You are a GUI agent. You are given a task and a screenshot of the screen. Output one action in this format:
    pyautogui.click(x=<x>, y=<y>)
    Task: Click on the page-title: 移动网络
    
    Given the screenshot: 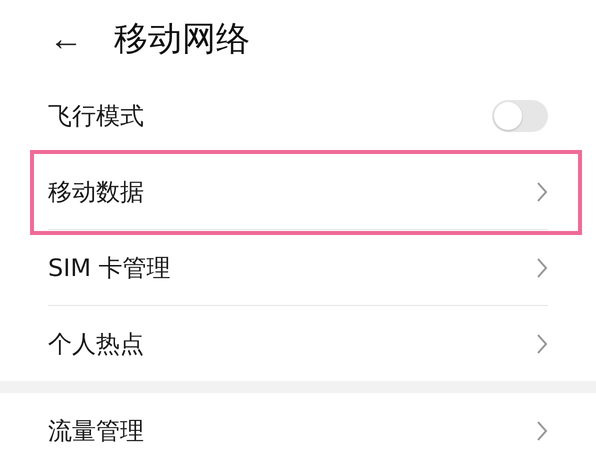 What is the action you would take?
    pyautogui.click(x=182, y=39)
    